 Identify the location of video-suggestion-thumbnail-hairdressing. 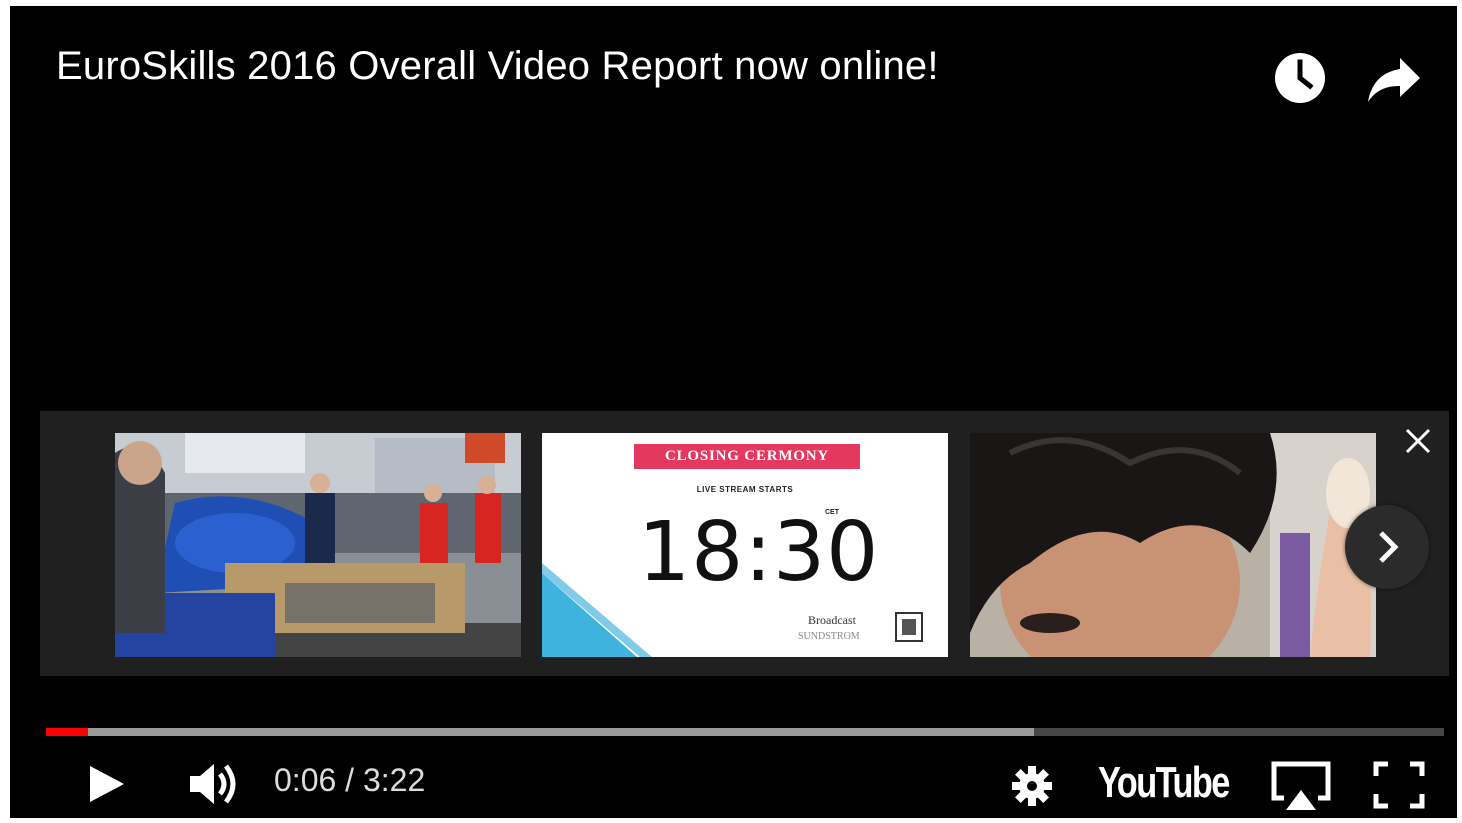
(1173, 545).